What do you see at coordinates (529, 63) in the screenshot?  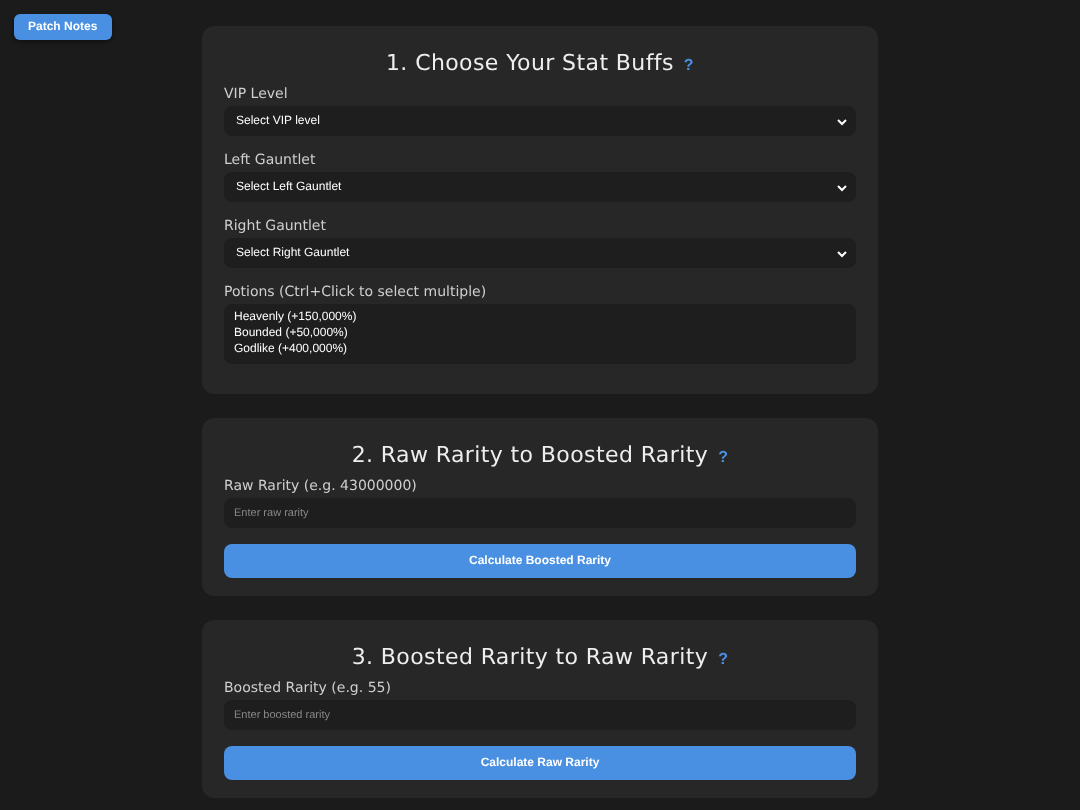 I see `card-title: 1. Choose Your Stat Buffs` at bounding box center [529, 63].